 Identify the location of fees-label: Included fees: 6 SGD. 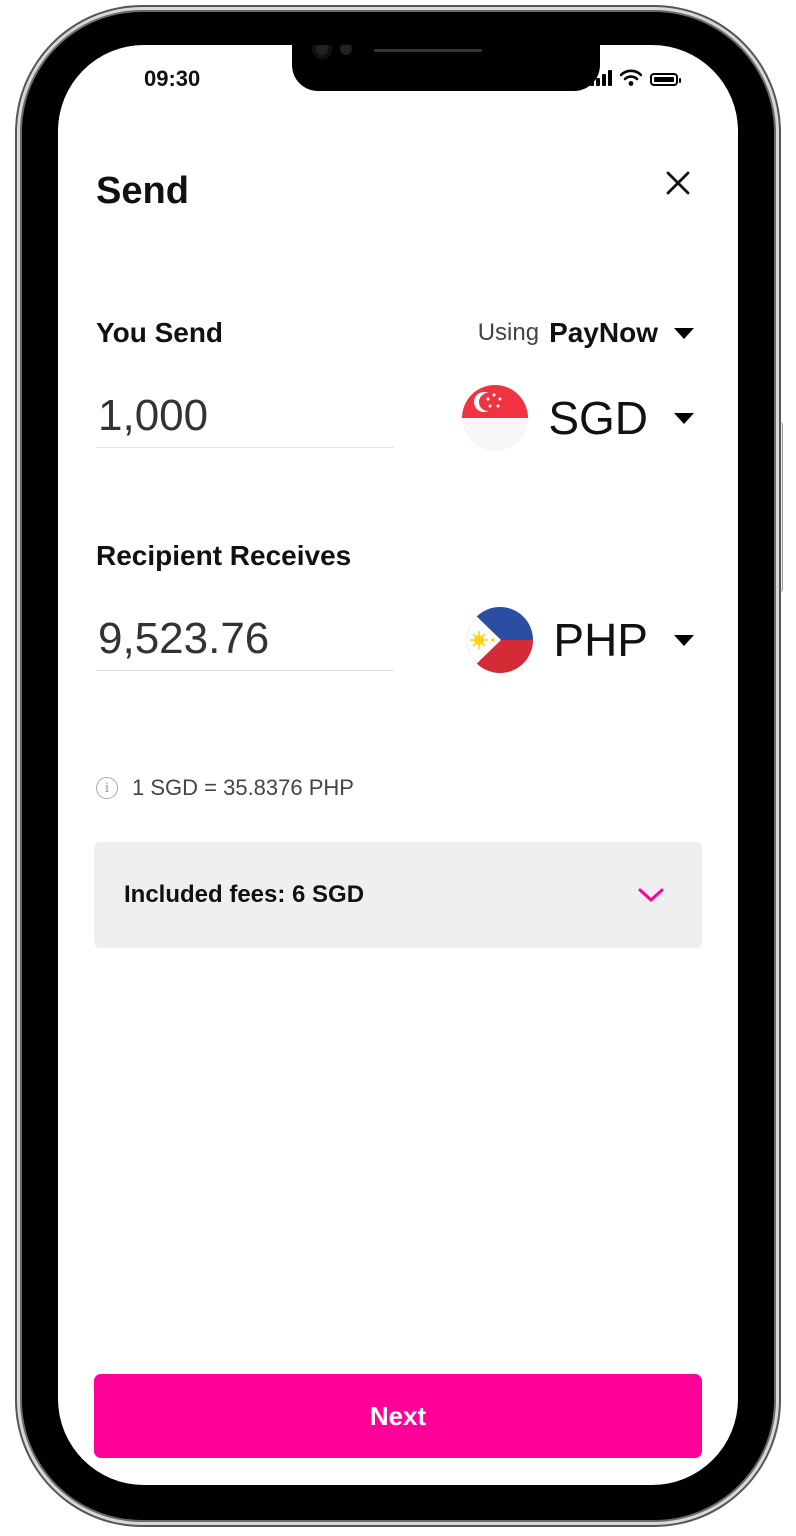
(244, 894).